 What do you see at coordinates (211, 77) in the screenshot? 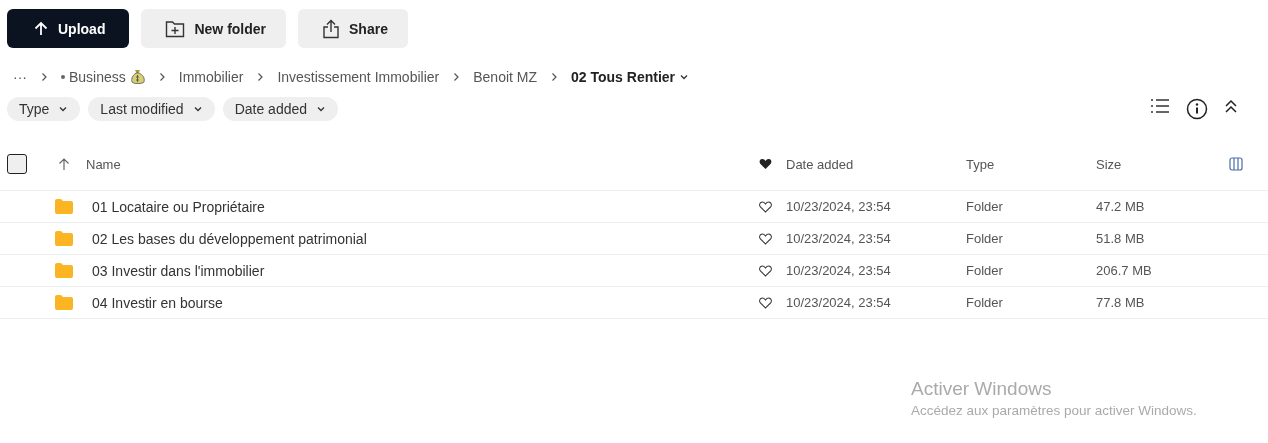
I see `breadcrumb-item: Immobilier` at bounding box center [211, 77].